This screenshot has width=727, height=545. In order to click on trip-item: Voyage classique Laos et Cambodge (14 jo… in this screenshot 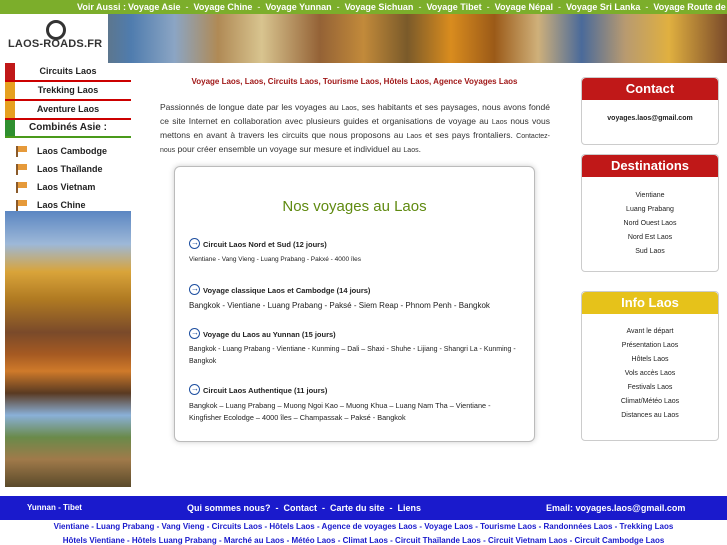, I will do `click(356, 297)`.